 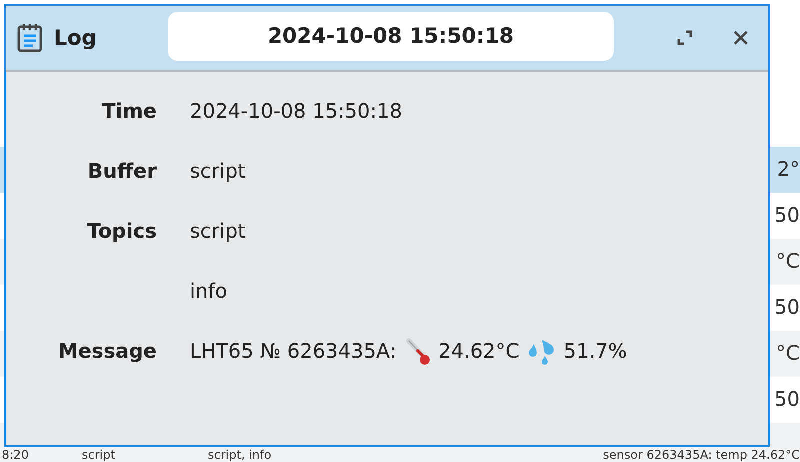 What do you see at coordinates (129, 111) in the screenshot?
I see `field-label: Time` at bounding box center [129, 111].